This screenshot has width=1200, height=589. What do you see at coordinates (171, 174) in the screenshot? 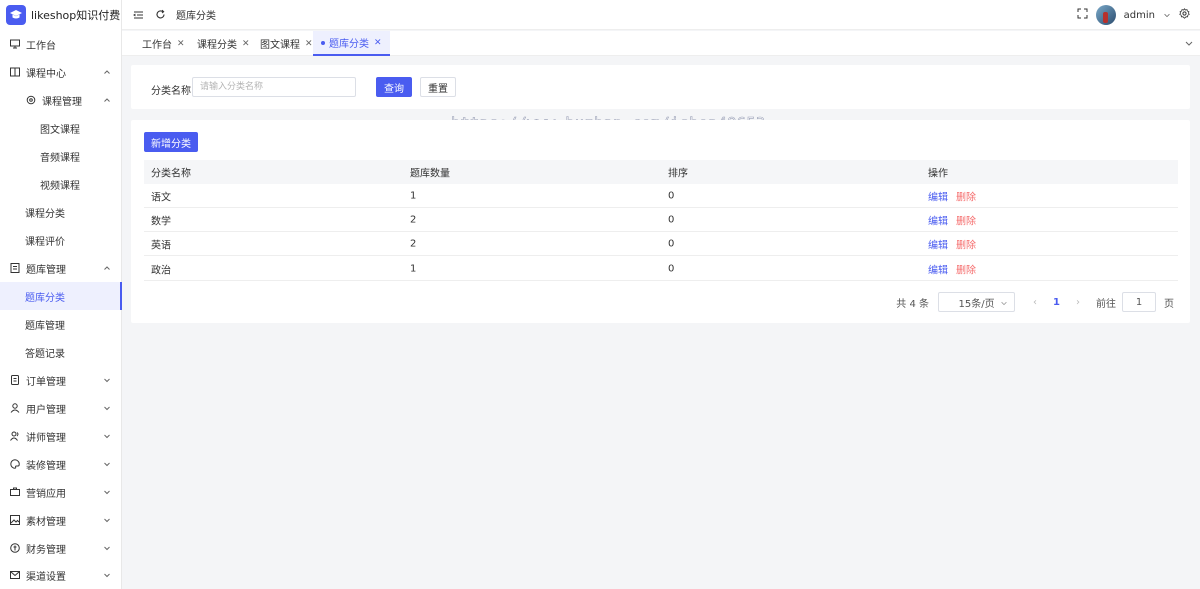
I see `column-header: 分类名称` at bounding box center [171, 174].